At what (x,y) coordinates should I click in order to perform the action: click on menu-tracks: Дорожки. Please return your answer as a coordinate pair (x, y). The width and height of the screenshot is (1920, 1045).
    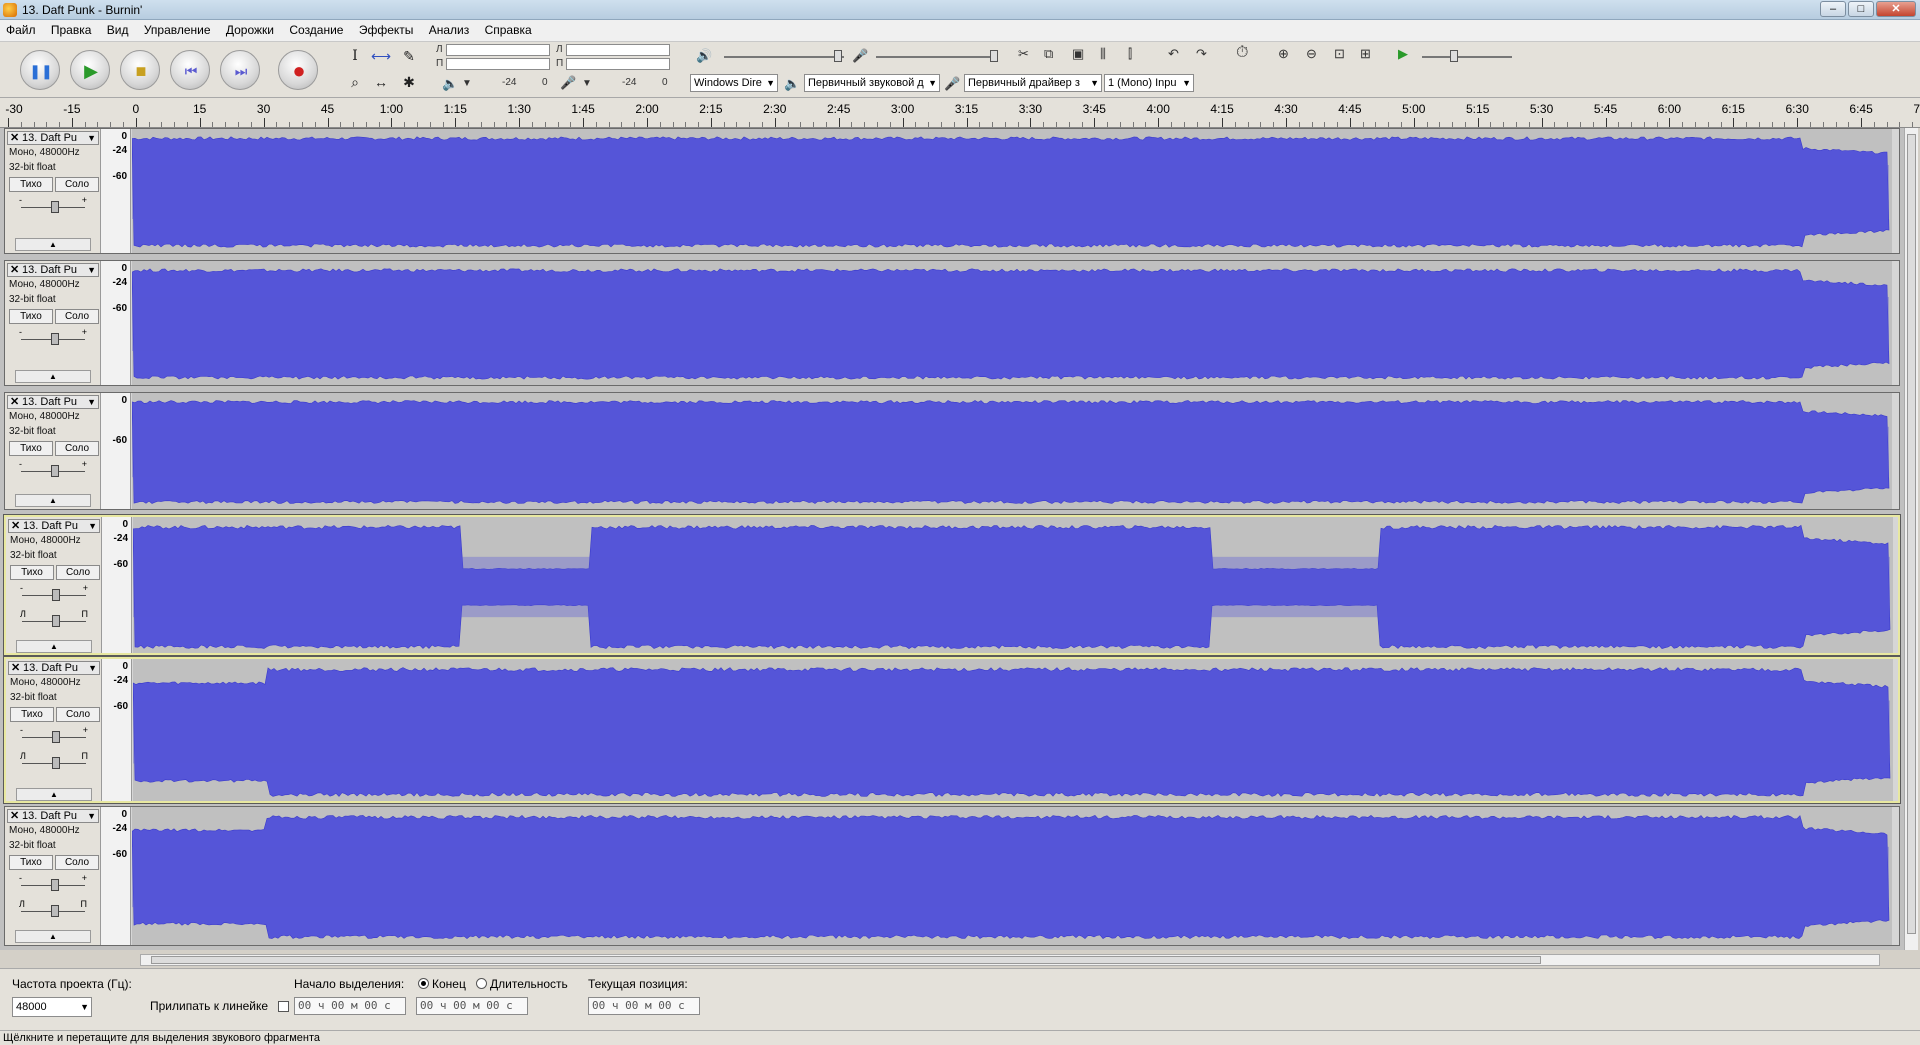
    Looking at the image, I should click on (250, 28).